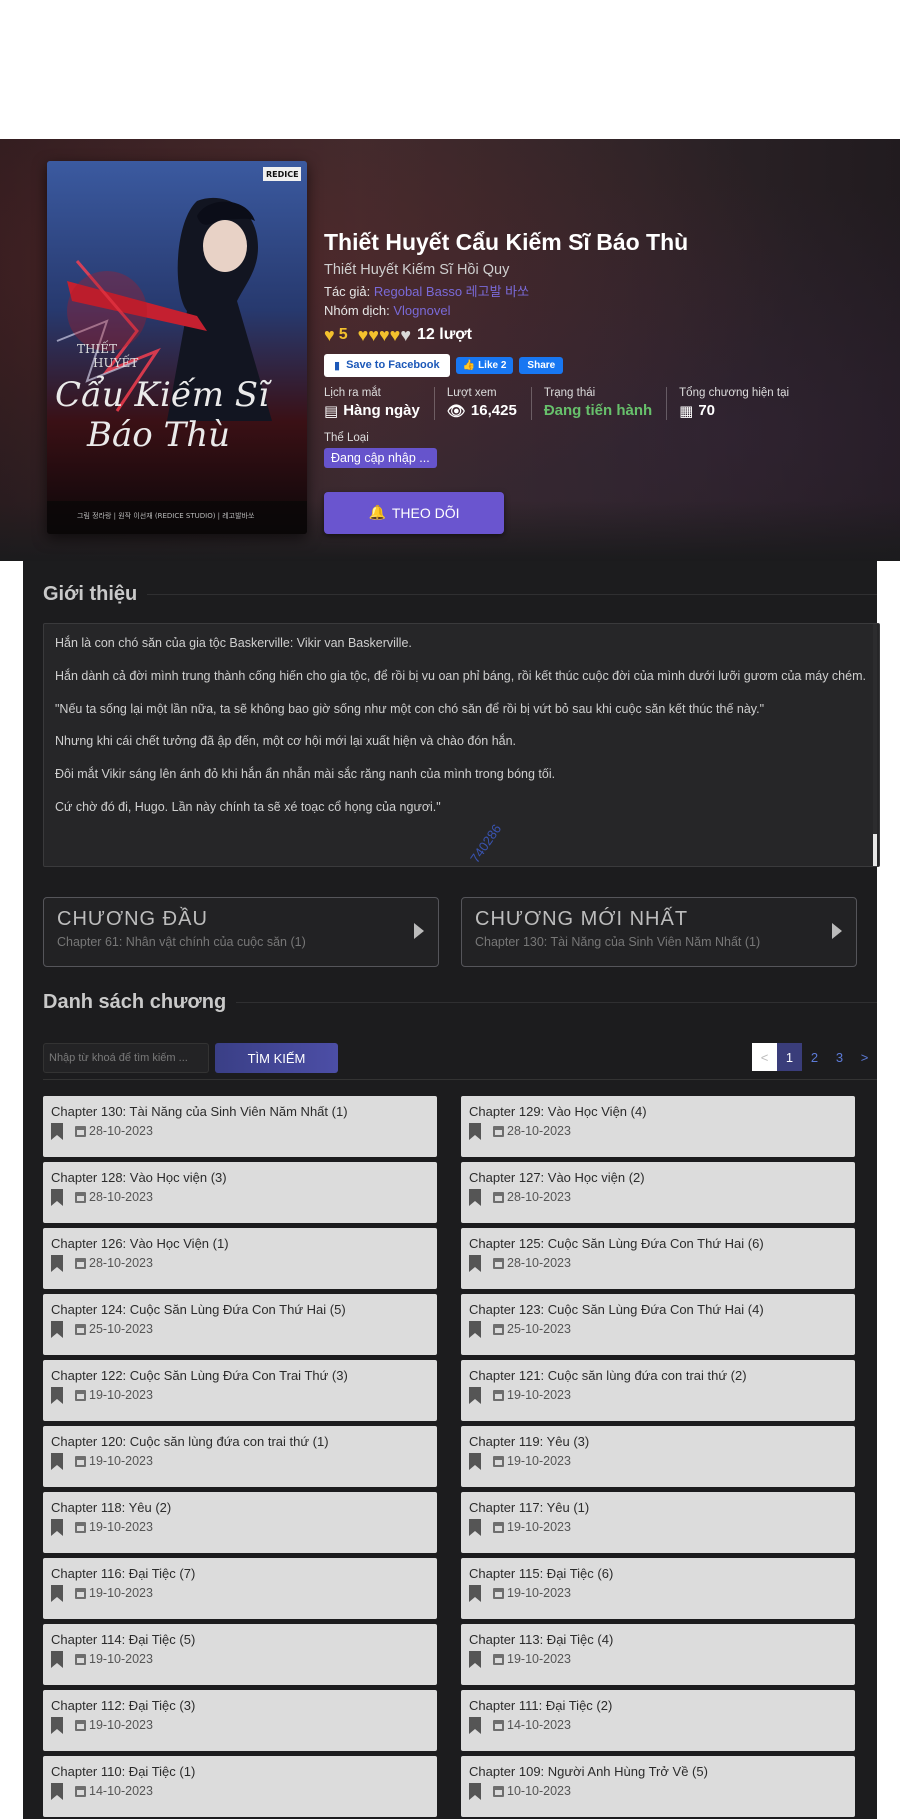  Describe the element at coordinates (658, 1441) in the screenshot. I see `chapter-name: Chapter 119: Yêu (3)` at that location.